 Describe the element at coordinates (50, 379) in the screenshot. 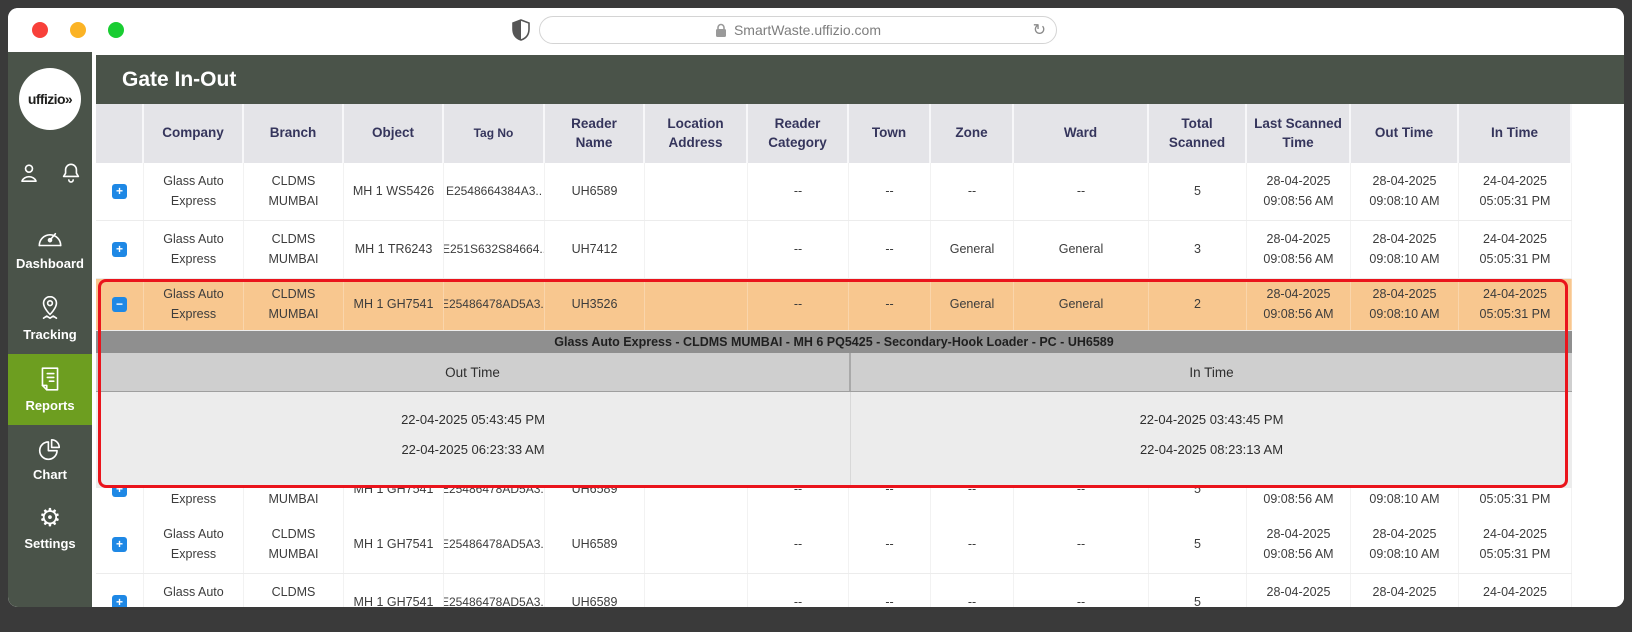

I see `report-document-icon` at that location.